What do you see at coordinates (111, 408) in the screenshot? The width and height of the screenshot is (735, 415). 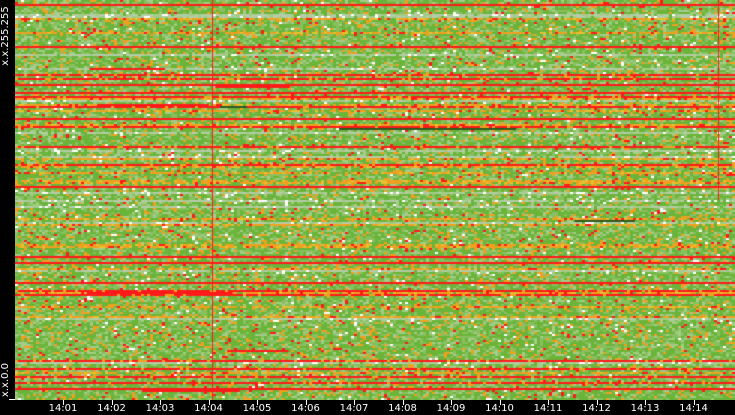 I see `x-tick-label: 14:02` at bounding box center [111, 408].